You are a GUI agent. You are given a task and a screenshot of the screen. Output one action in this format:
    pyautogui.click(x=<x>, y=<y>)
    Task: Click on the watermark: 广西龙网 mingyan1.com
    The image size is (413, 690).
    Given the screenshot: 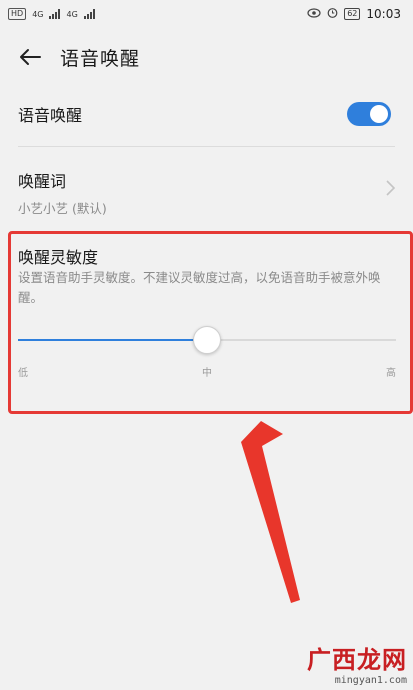 What is the action you would take?
    pyautogui.click(x=357, y=663)
    